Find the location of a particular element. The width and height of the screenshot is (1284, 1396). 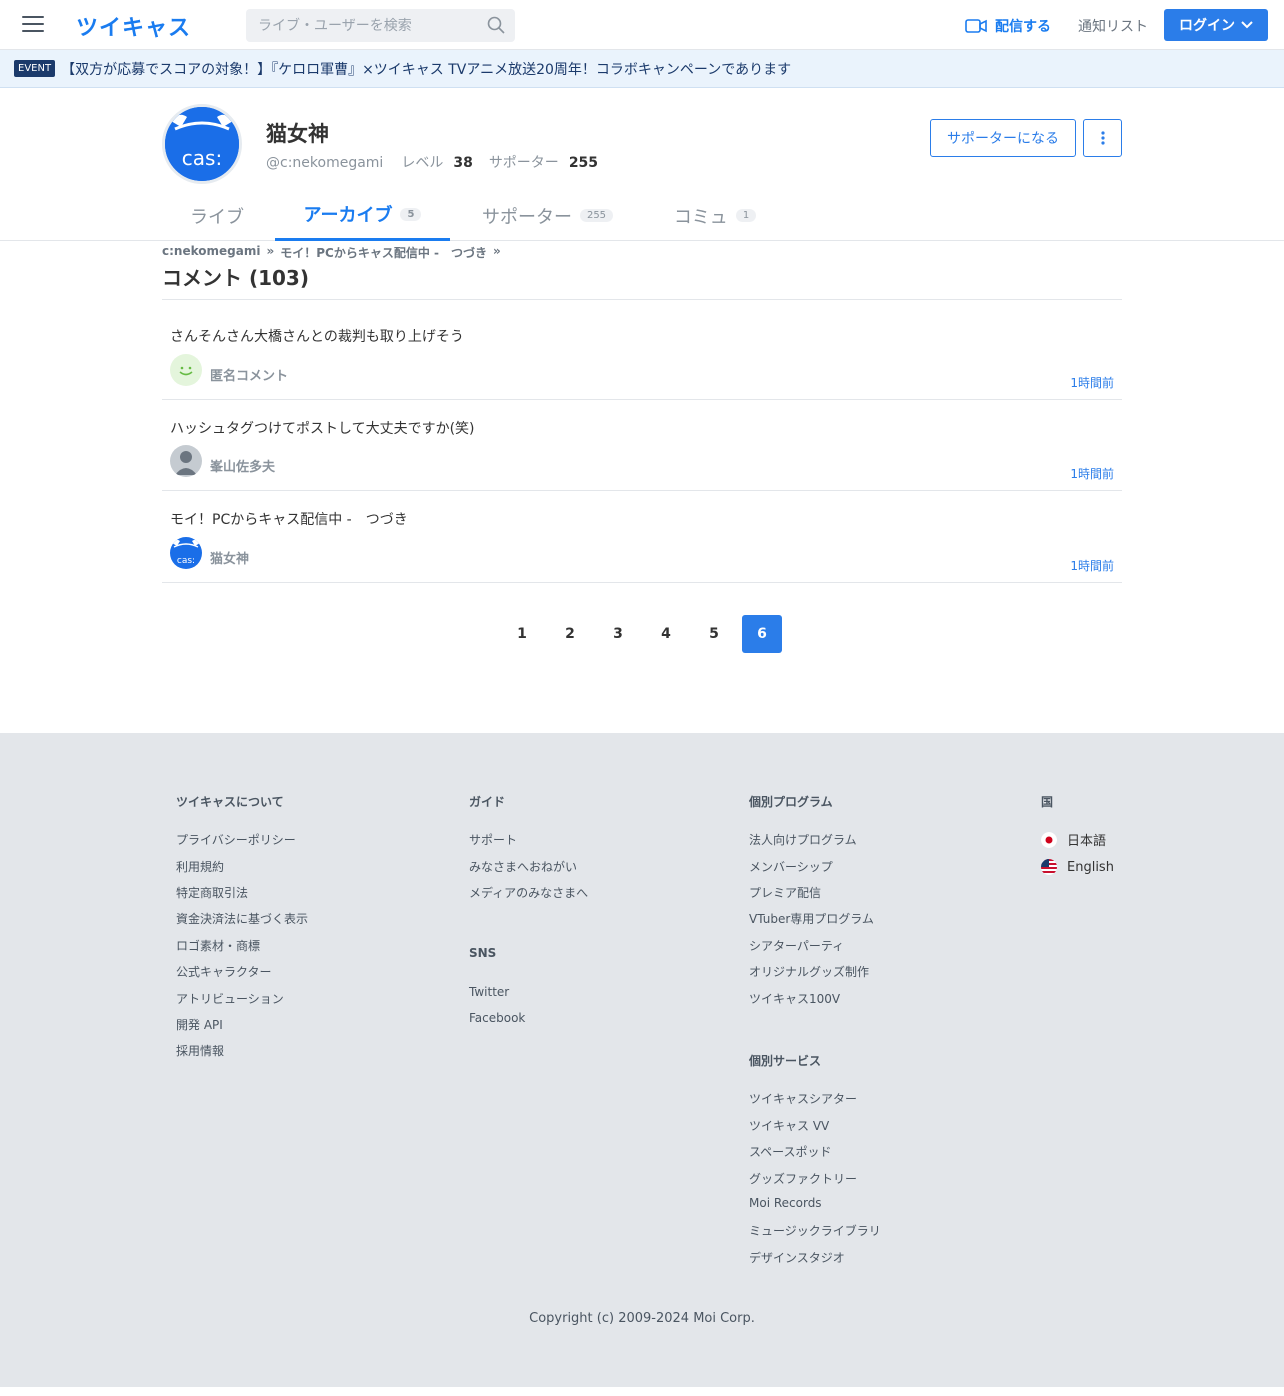

footer-link: スペースポッド is located at coordinates (790, 1151).